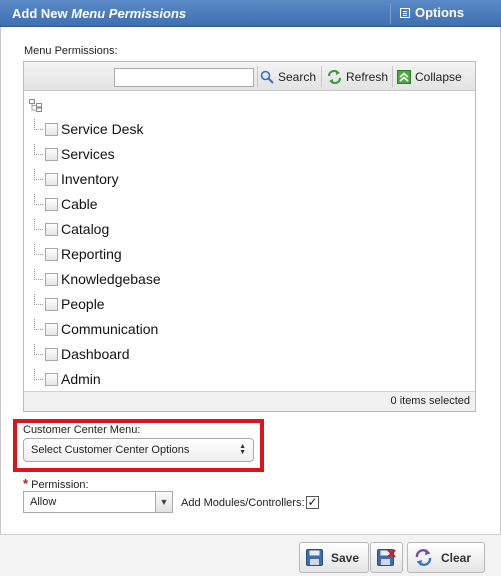 This screenshot has height=576, width=501. I want to click on tree-item-label: Cable, so click(79, 204).